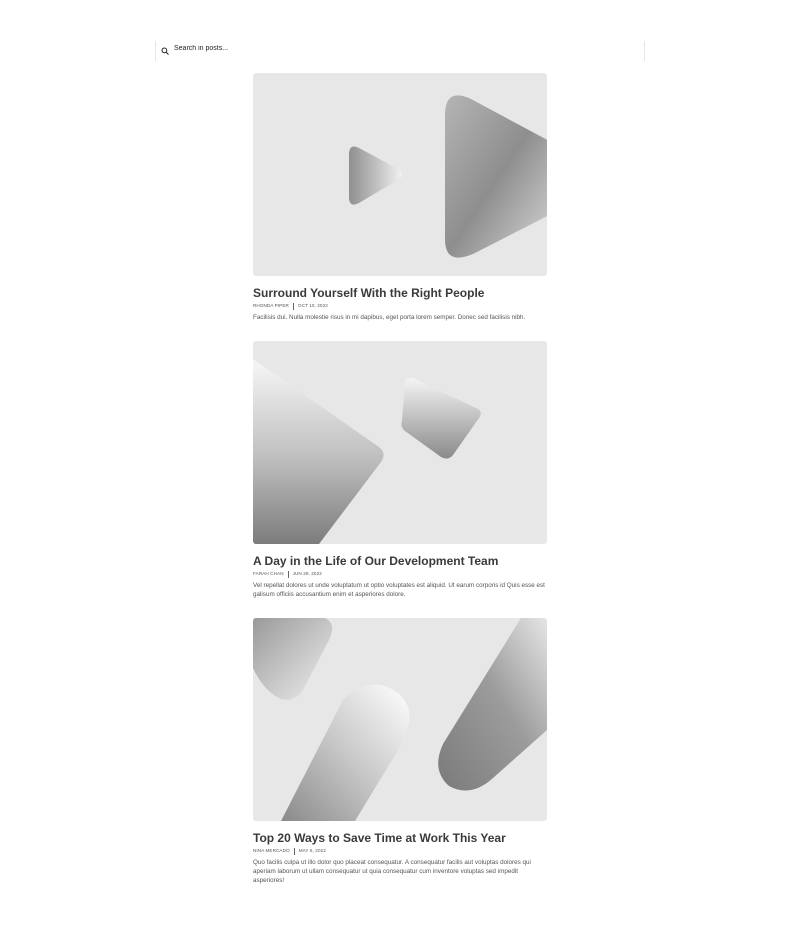 The height and width of the screenshot is (931, 800). I want to click on post-author: RHONDA PIPER, so click(271, 306).